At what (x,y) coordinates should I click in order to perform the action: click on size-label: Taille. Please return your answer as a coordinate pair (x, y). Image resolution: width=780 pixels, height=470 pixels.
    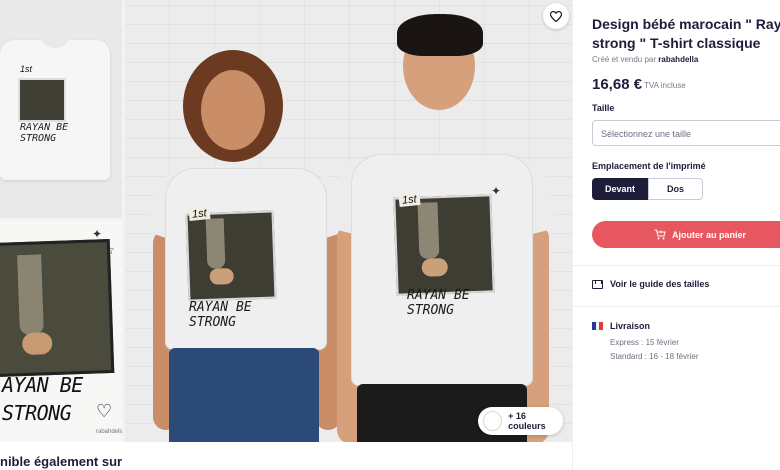
    Looking at the image, I should click on (603, 108).